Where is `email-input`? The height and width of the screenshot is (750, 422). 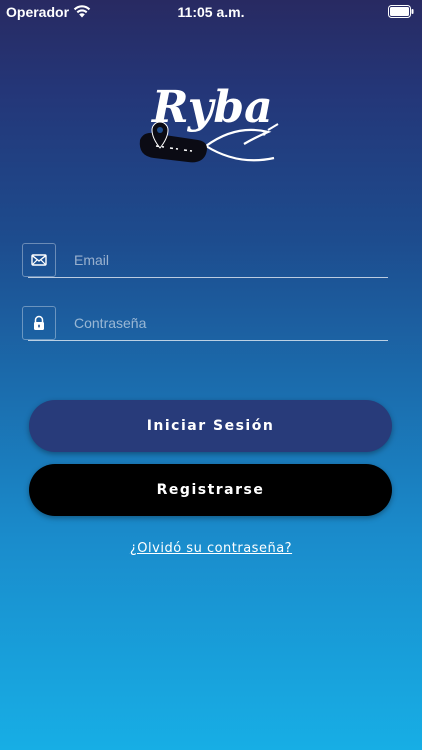
email-input is located at coordinates (224, 260).